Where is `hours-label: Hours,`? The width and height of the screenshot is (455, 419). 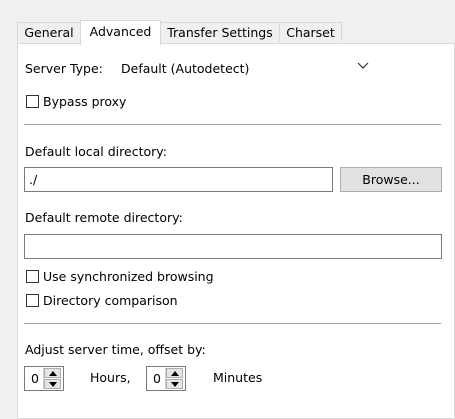
hours-label: Hours, is located at coordinates (110, 377).